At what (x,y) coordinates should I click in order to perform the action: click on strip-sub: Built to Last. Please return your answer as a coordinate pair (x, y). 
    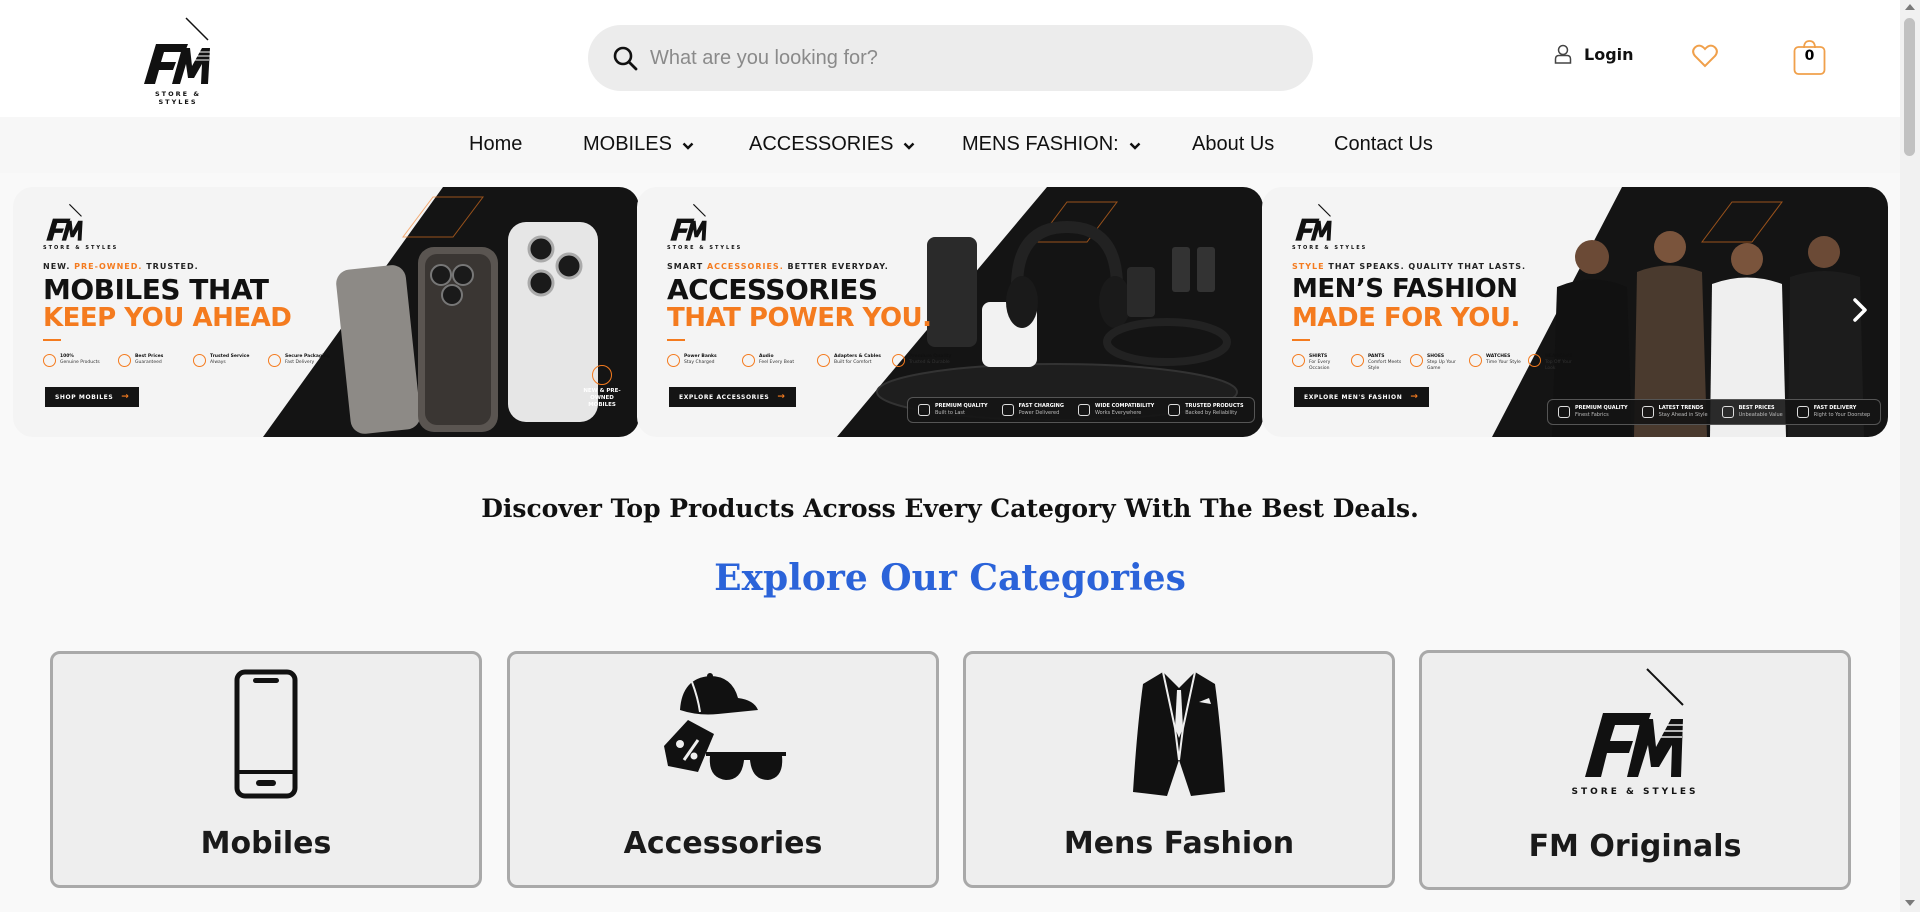
    Looking at the image, I should click on (950, 413).